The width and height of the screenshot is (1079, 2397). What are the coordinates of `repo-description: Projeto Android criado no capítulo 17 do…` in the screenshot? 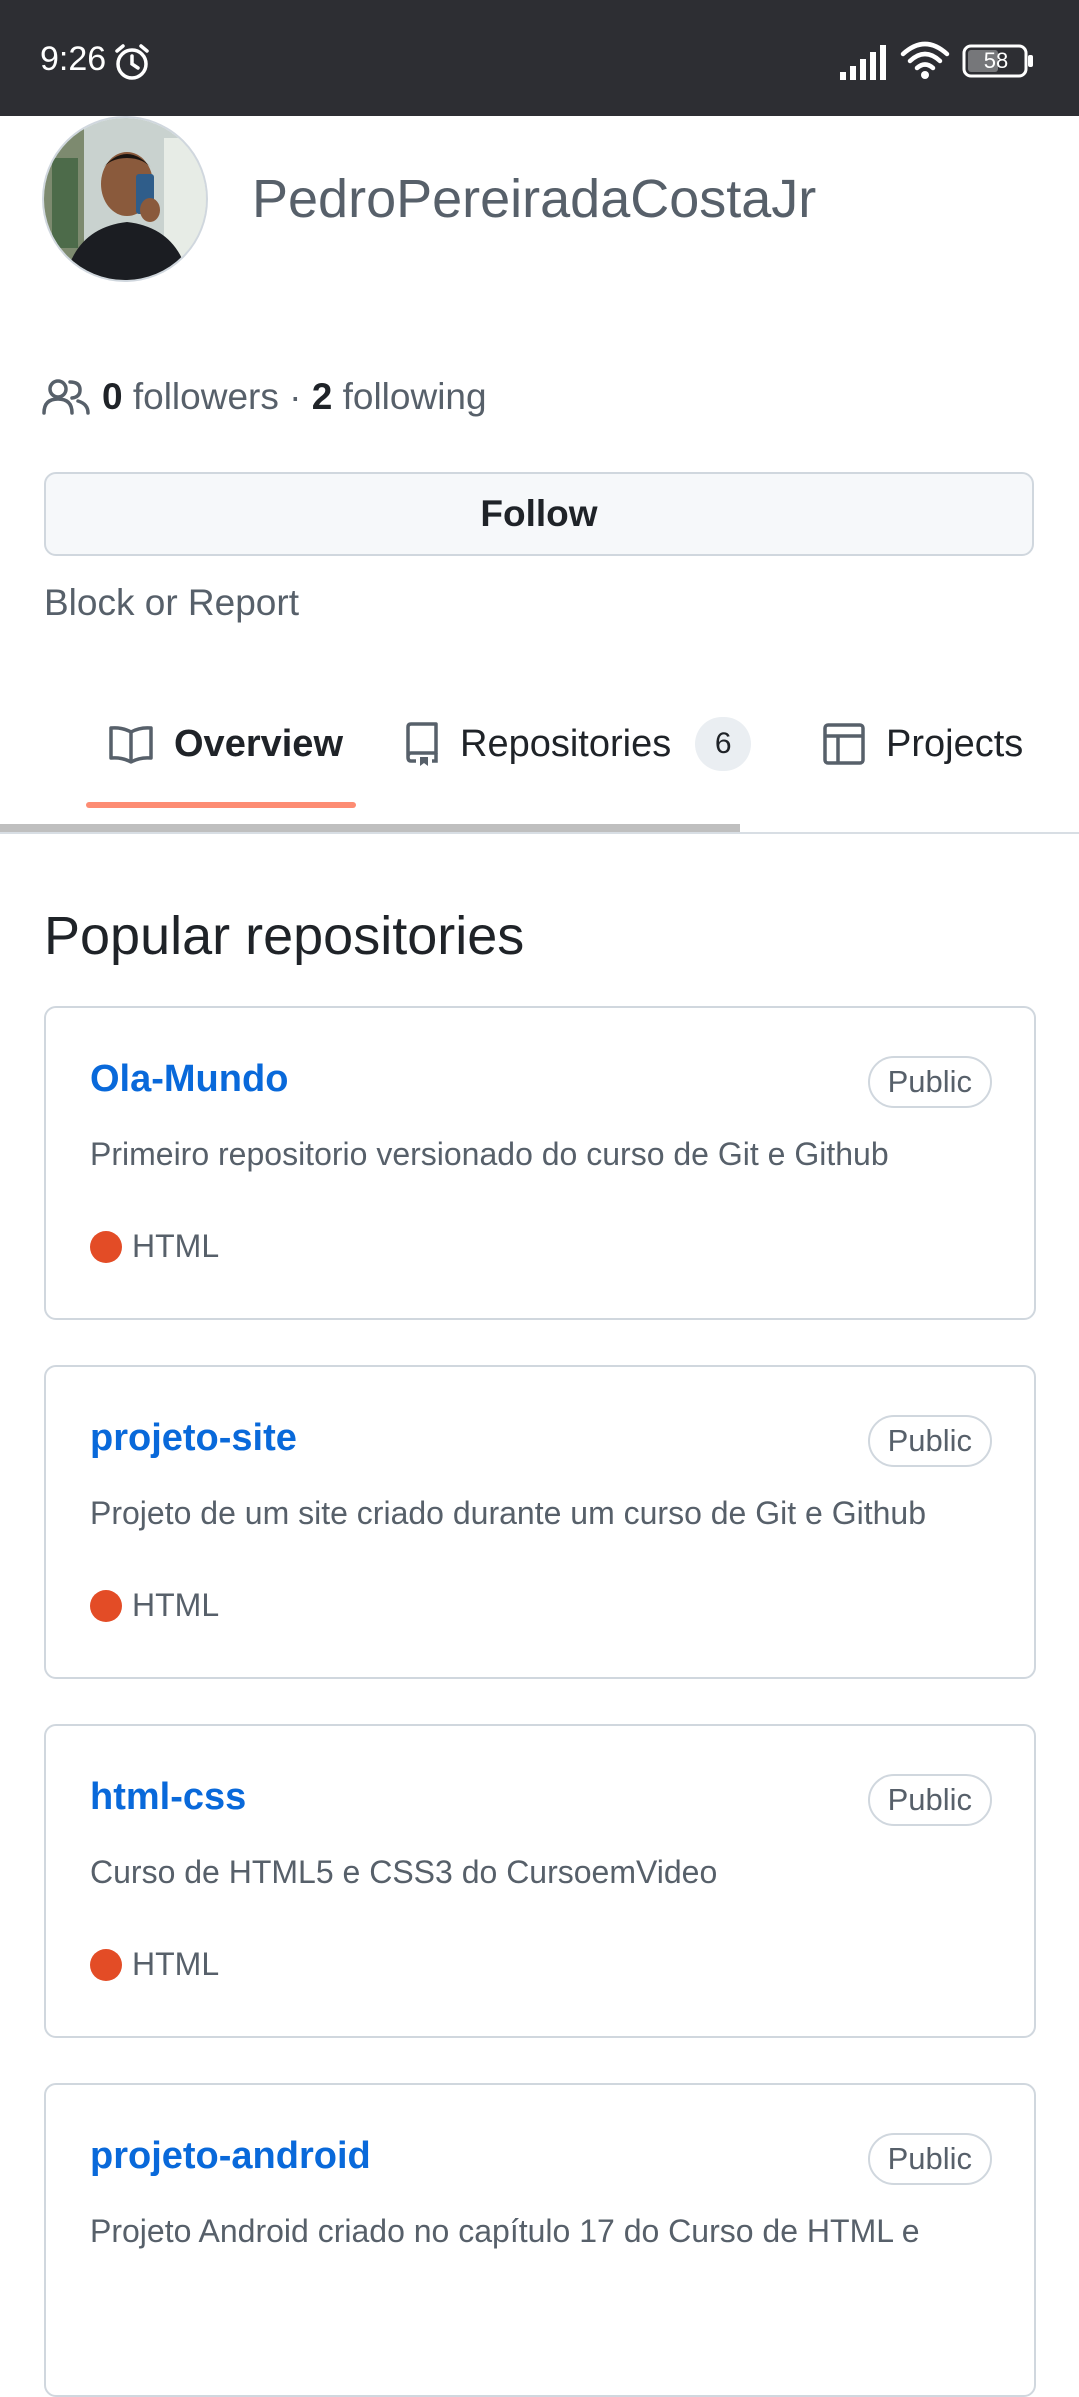 It's located at (505, 2231).